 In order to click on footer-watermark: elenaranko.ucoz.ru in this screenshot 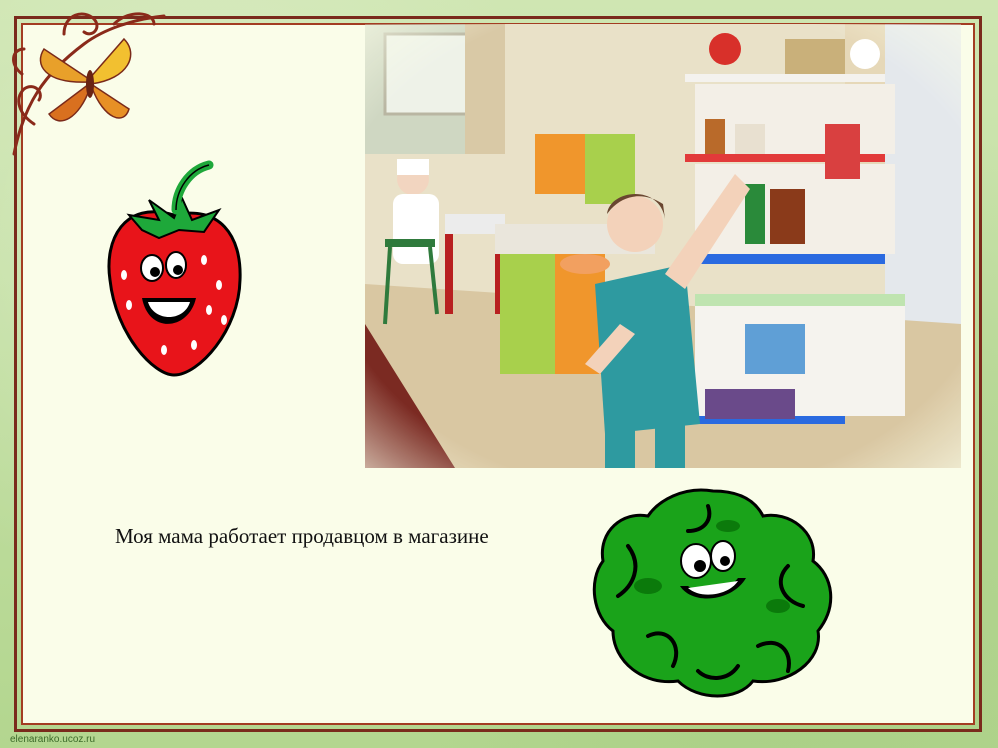, I will do `click(53, 739)`.